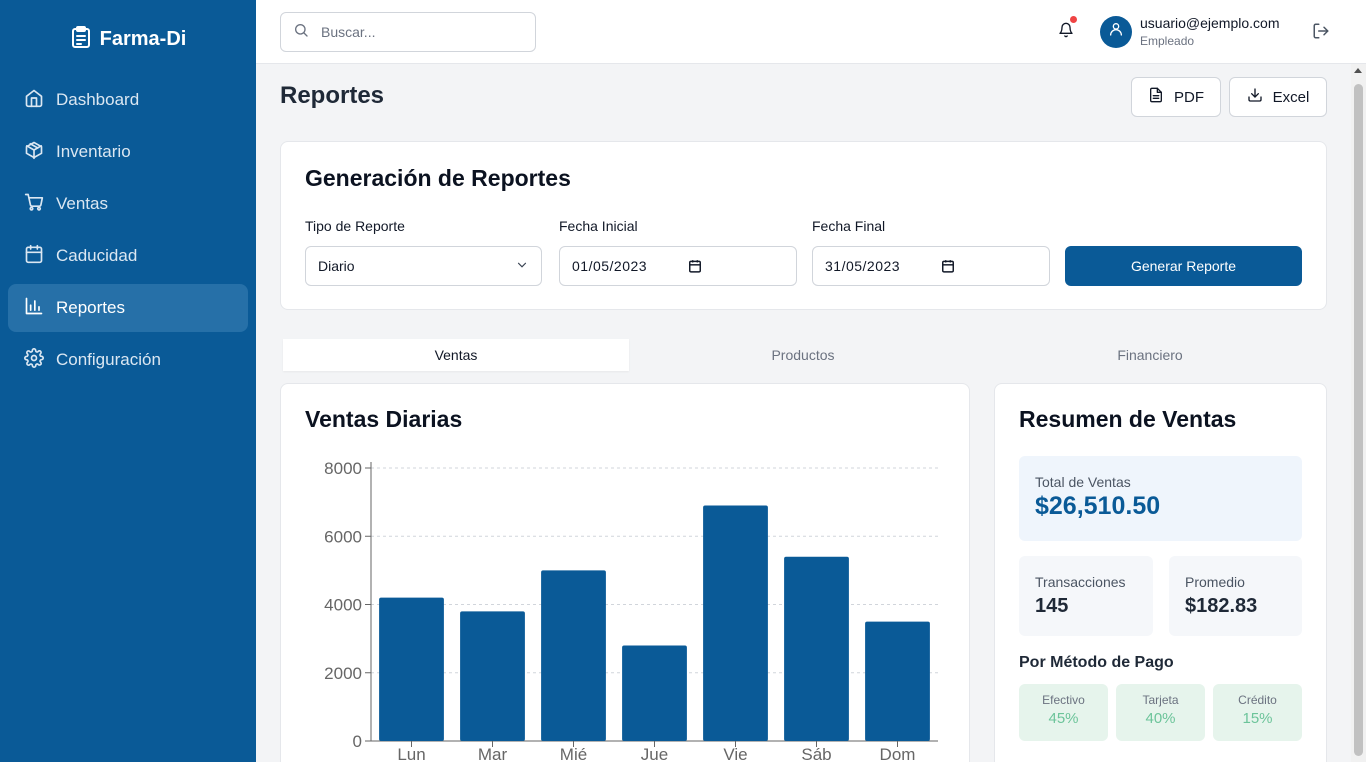  I want to click on sidebar-item-dashboard: Dashboard, so click(128, 100).